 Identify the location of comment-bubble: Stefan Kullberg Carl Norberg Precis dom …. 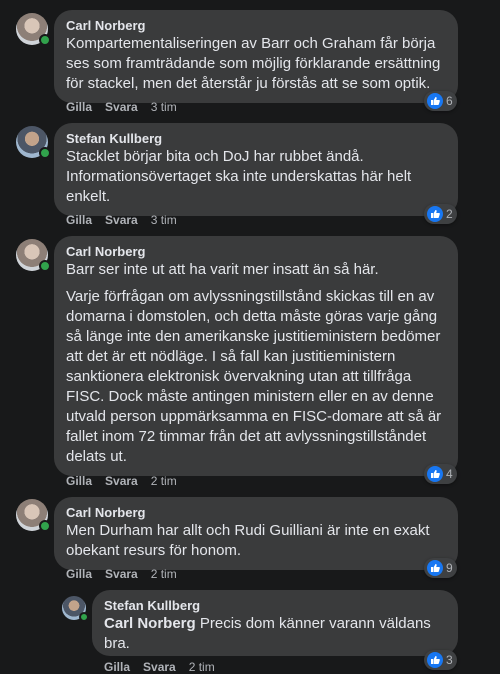
(275, 623).